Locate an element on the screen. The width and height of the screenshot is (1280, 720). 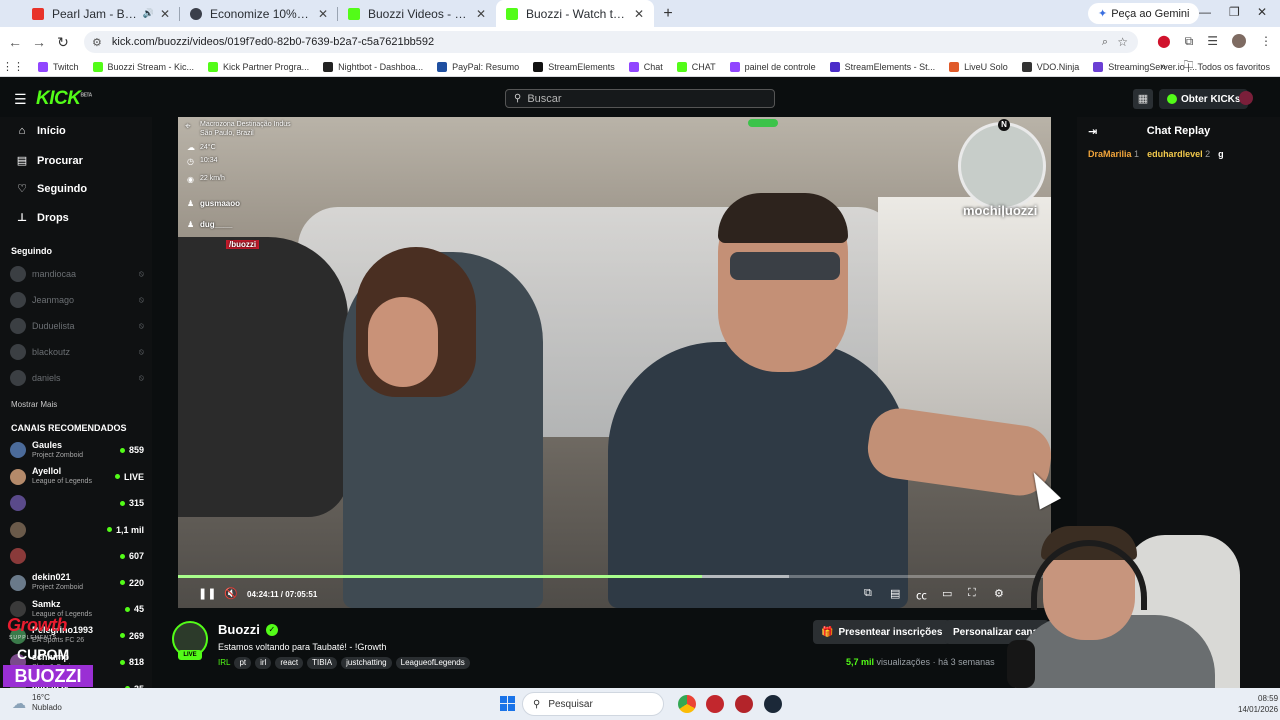
steam-icon is located at coordinates (773, 704).